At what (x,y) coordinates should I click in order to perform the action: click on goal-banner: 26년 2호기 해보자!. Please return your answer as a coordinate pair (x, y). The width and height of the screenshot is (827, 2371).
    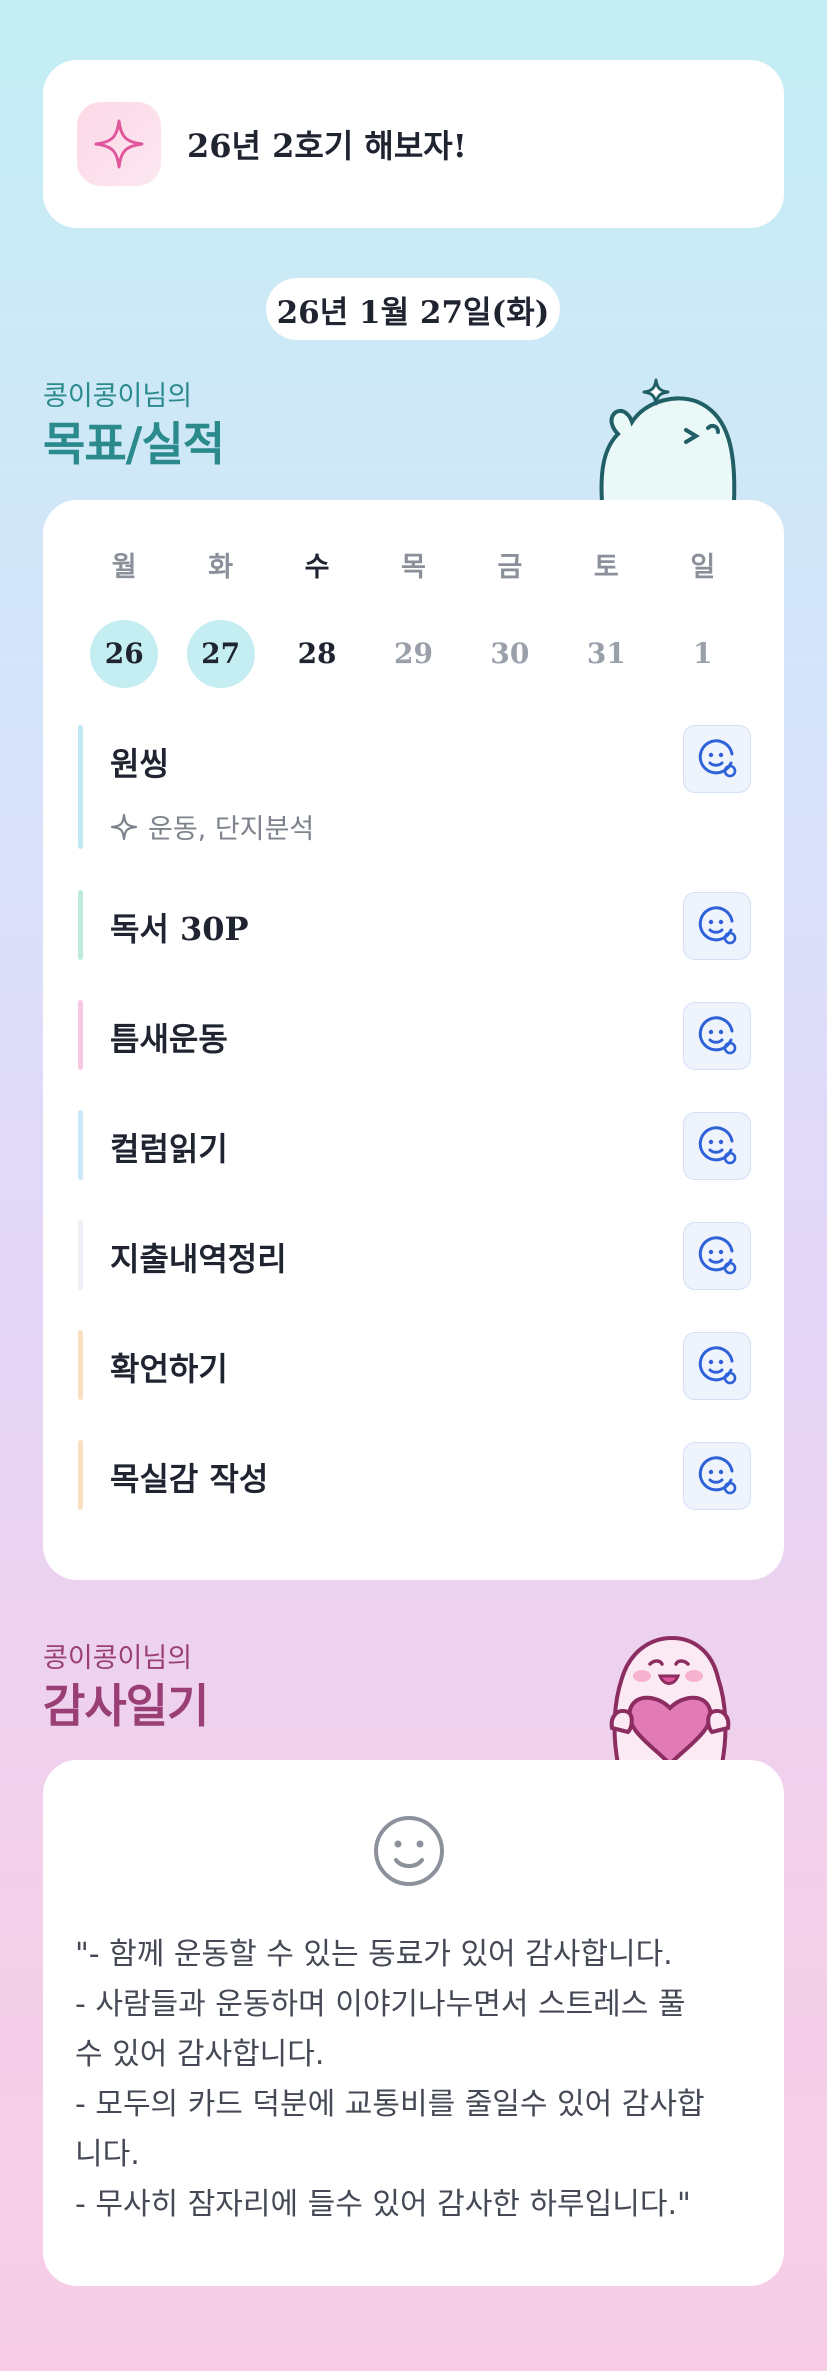
    Looking at the image, I should click on (413, 144).